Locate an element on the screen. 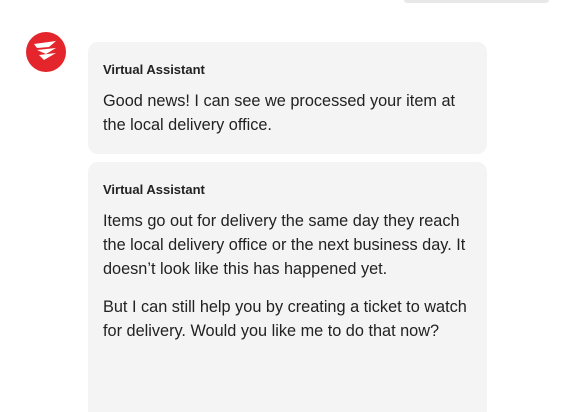 The height and width of the screenshot is (412, 565). assistant-avatar is located at coordinates (46, 52).